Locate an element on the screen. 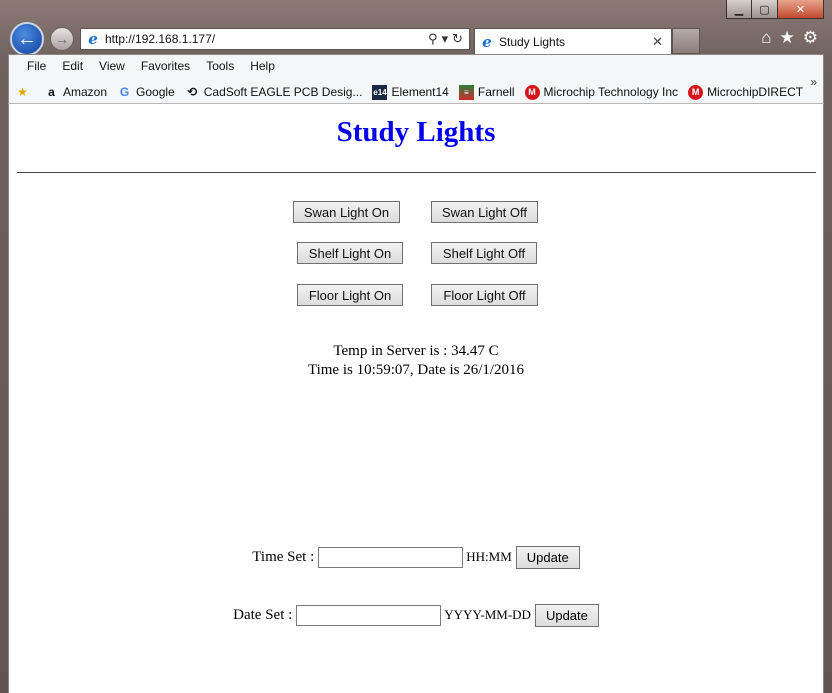  back-arrow-icon: ← is located at coordinates (27, 38).